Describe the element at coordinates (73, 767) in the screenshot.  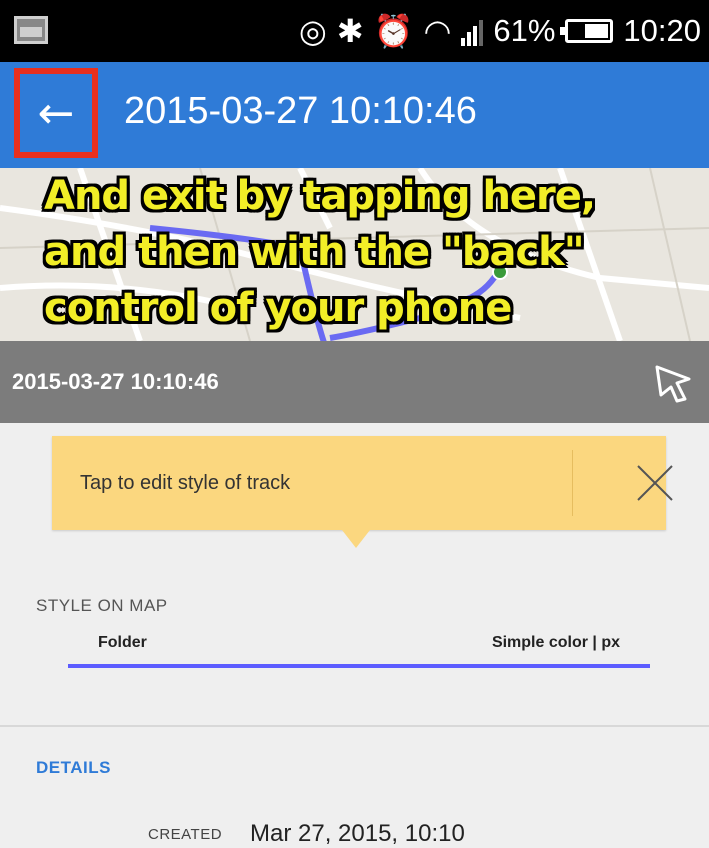
I see `details-heading: DETAILS` at that location.